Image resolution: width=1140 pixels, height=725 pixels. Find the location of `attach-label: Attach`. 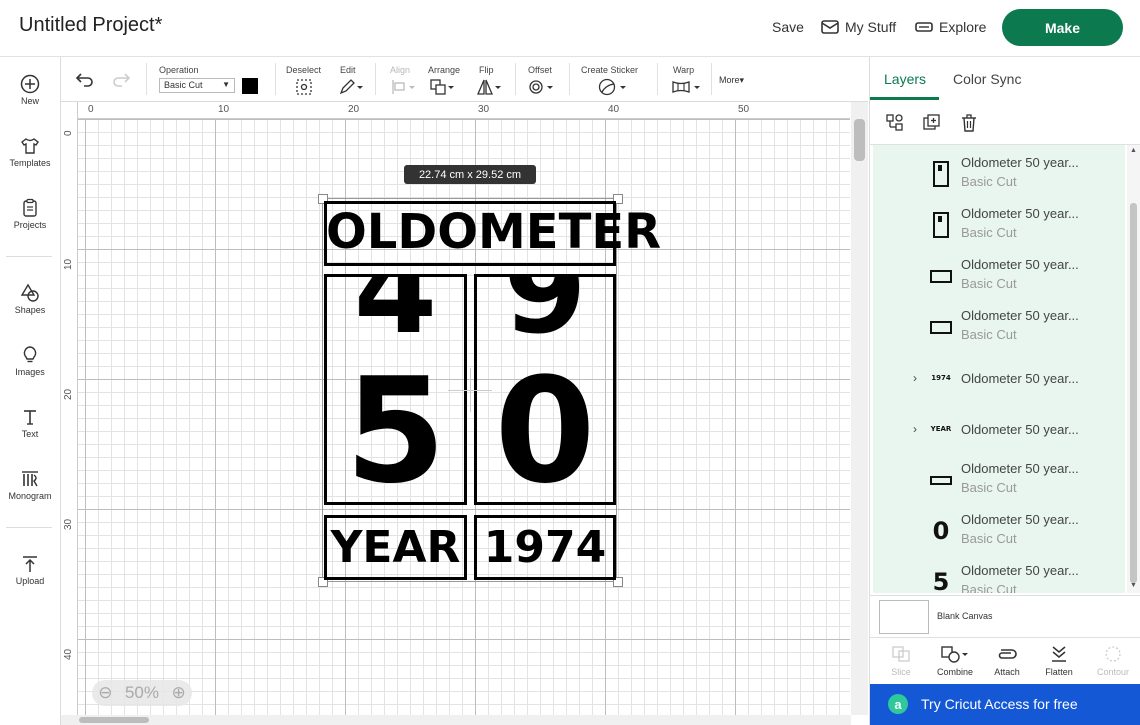

attach-label: Attach is located at coordinates (1007, 672).